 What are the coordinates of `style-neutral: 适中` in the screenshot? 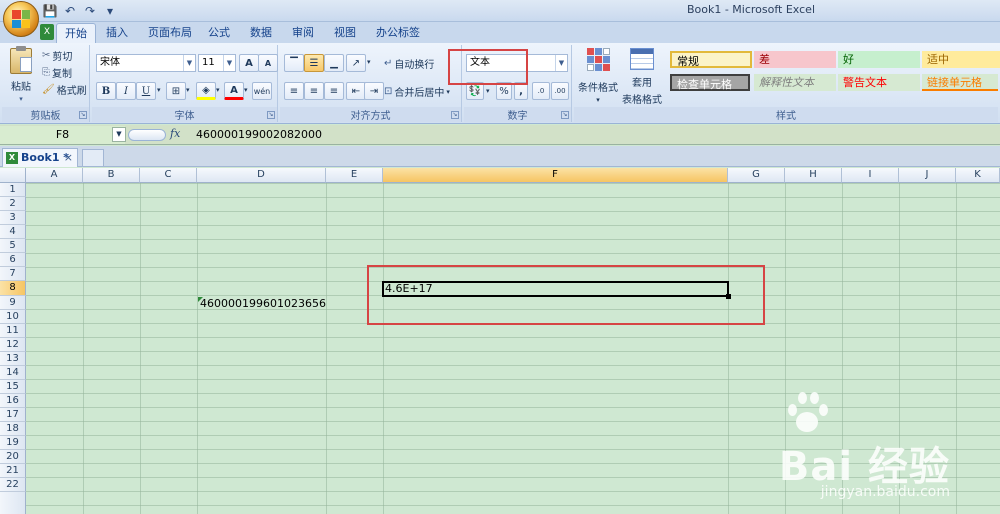 It's located at (961, 59).